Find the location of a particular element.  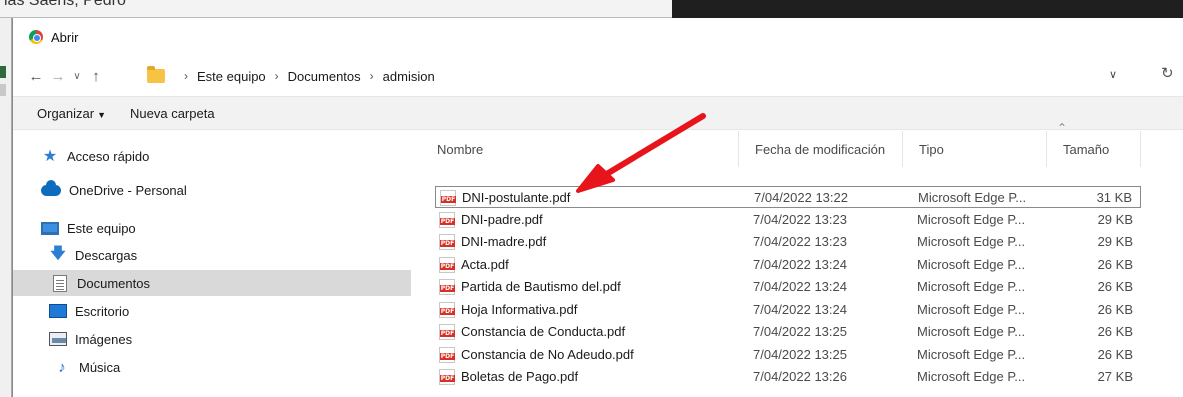

cloud-icon is located at coordinates (51, 188).